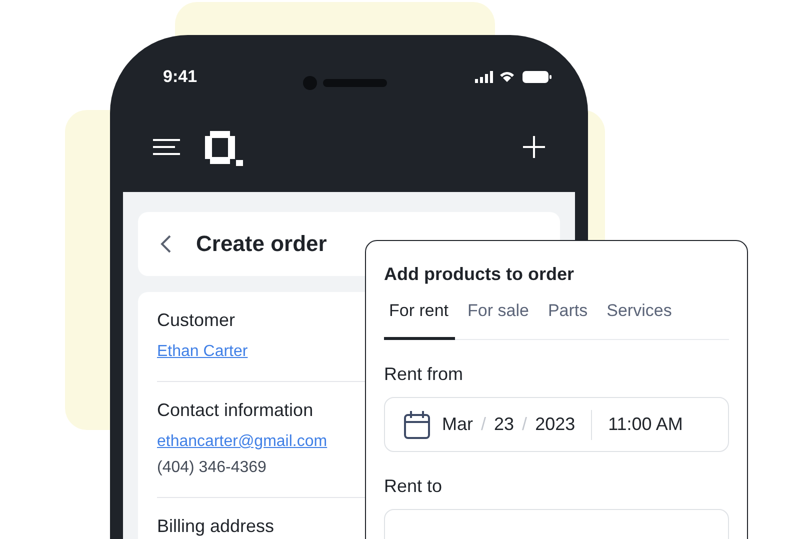  I want to click on camera-speaker-icon, so click(345, 83).